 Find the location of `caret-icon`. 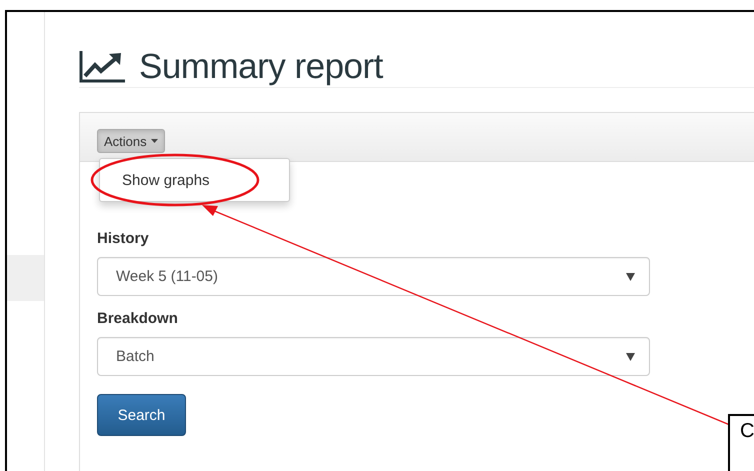

caret-icon is located at coordinates (154, 141).